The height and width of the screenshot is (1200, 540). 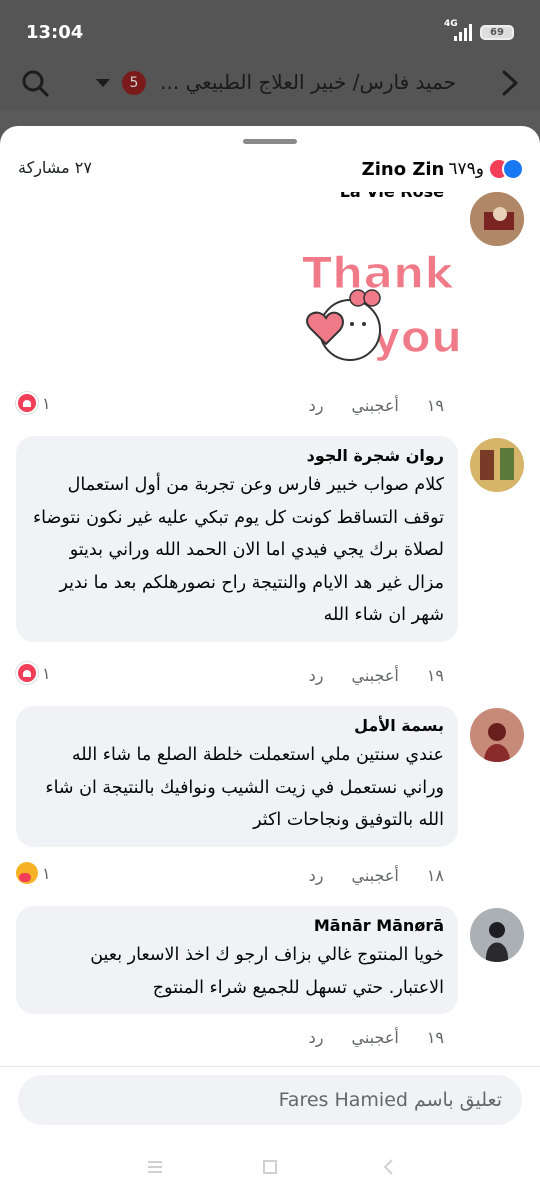 What do you see at coordinates (270, 33) in the screenshot?
I see `status-bar: 13:04 4G 69` at bounding box center [270, 33].